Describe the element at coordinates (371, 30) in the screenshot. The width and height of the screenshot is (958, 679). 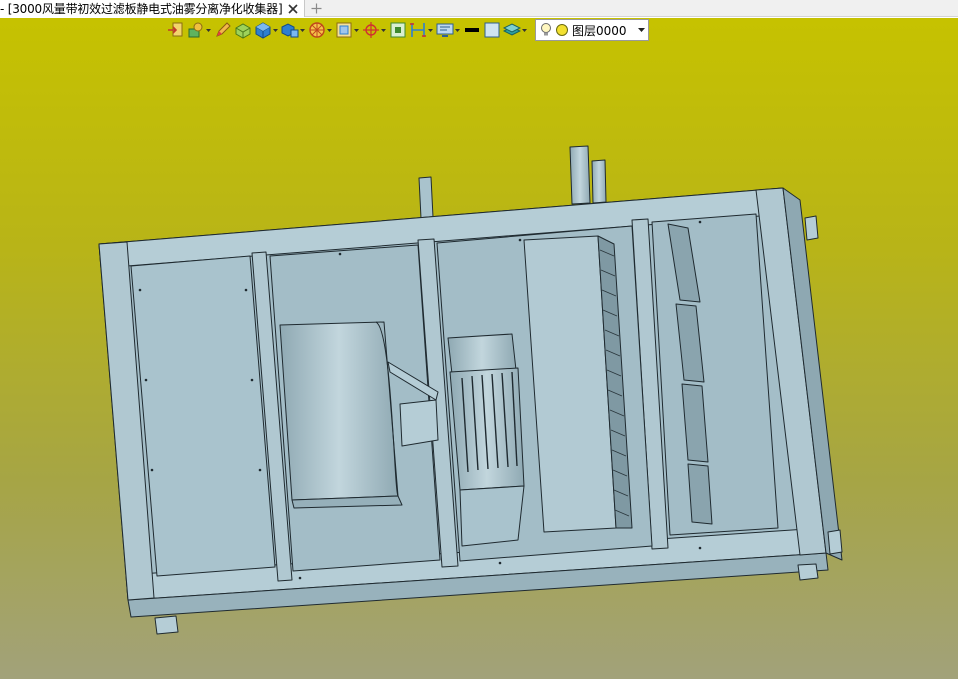
I see `orbit-axis-icon` at that location.